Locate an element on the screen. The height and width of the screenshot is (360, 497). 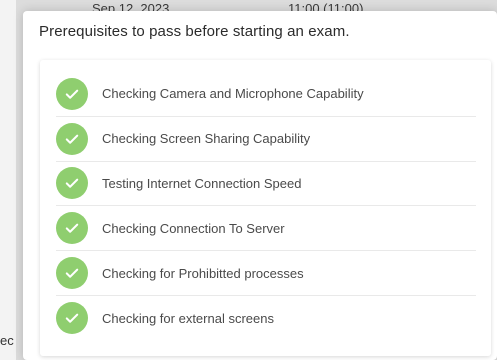
check-label: Checking Screen Sharing Capability is located at coordinates (206, 139).